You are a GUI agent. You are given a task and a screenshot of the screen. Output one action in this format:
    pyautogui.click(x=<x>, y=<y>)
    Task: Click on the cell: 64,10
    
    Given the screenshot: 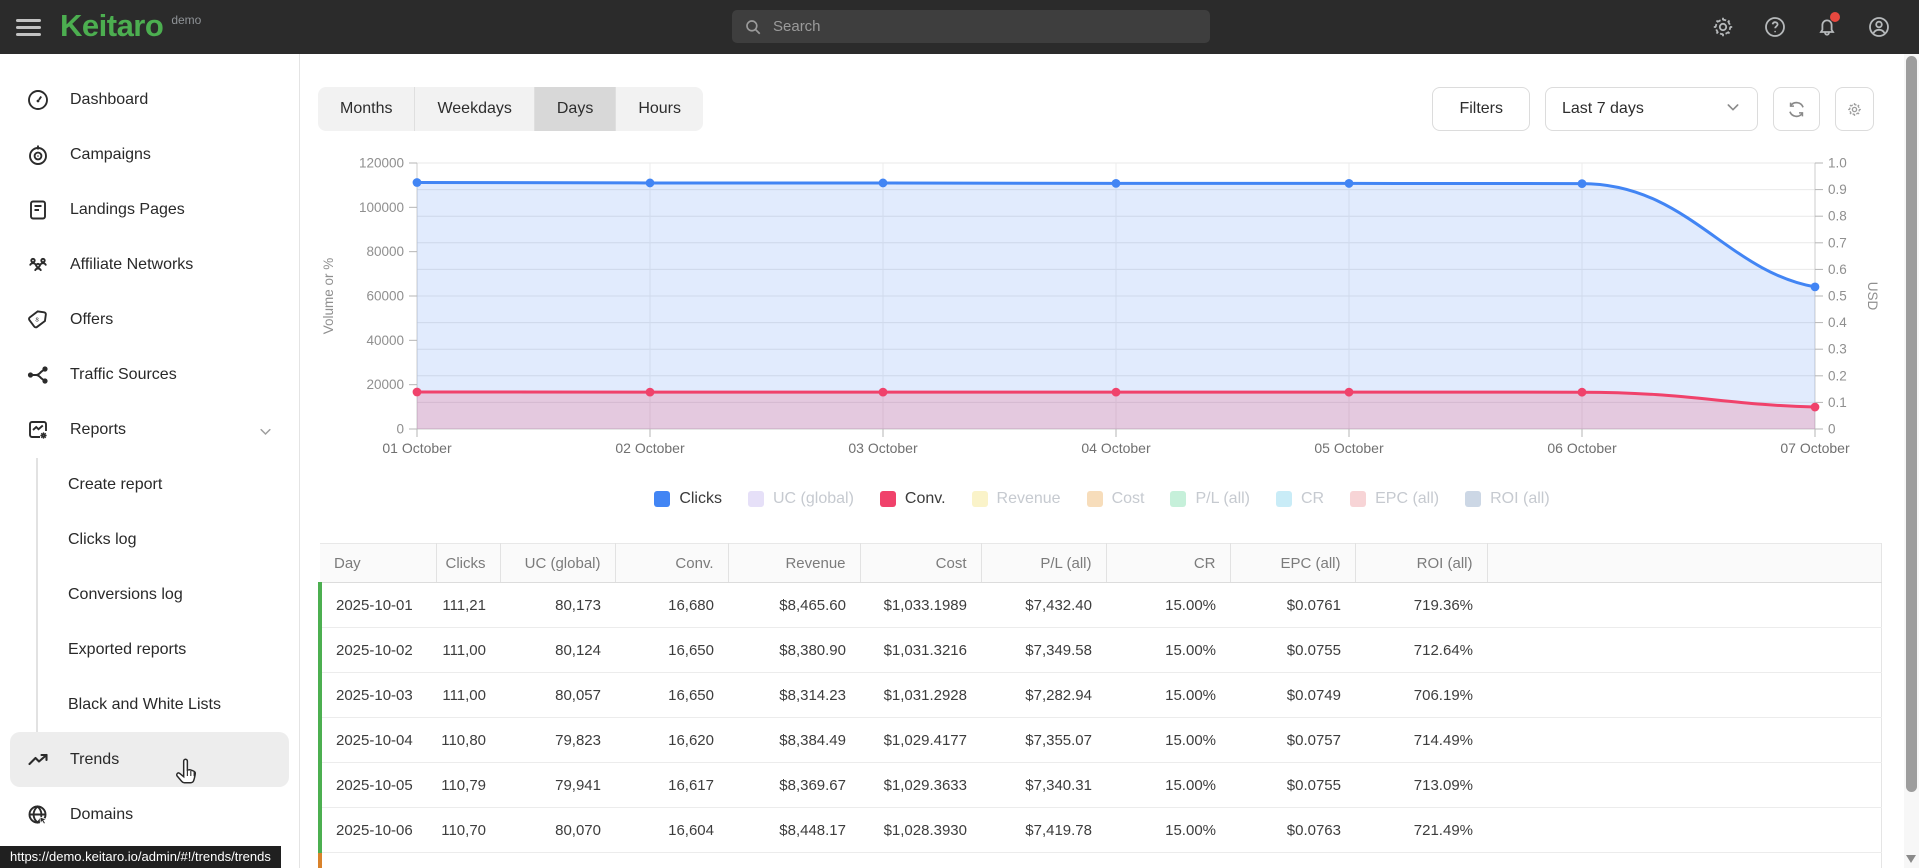 What is the action you would take?
    pyautogui.click(x=468, y=860)
    